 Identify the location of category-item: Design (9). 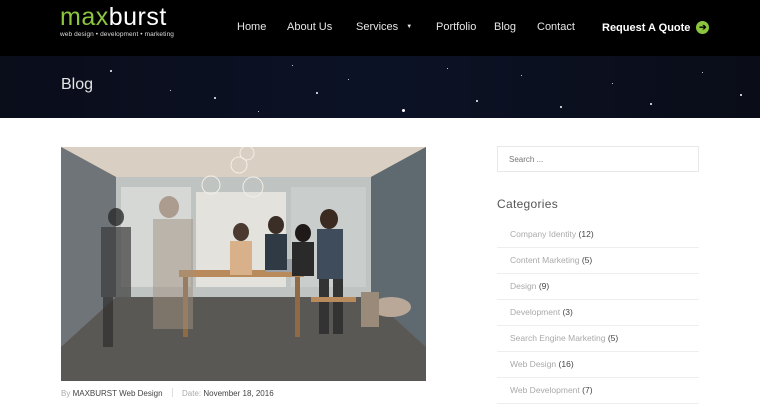
(598, 287).